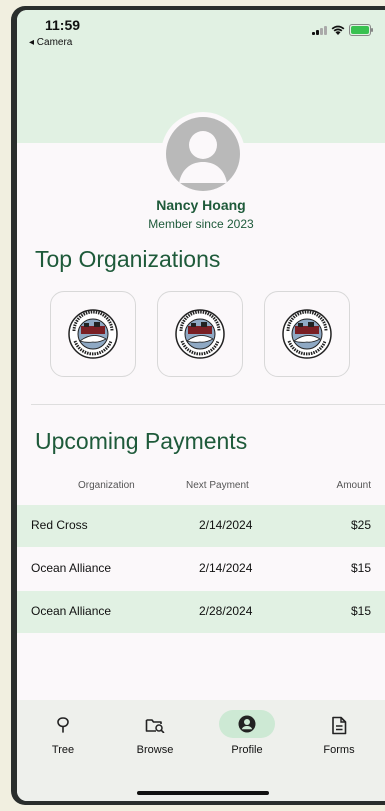 The width and height of the screenshot is (385, 811). I want to click on signal-icon, so click(319, 30).